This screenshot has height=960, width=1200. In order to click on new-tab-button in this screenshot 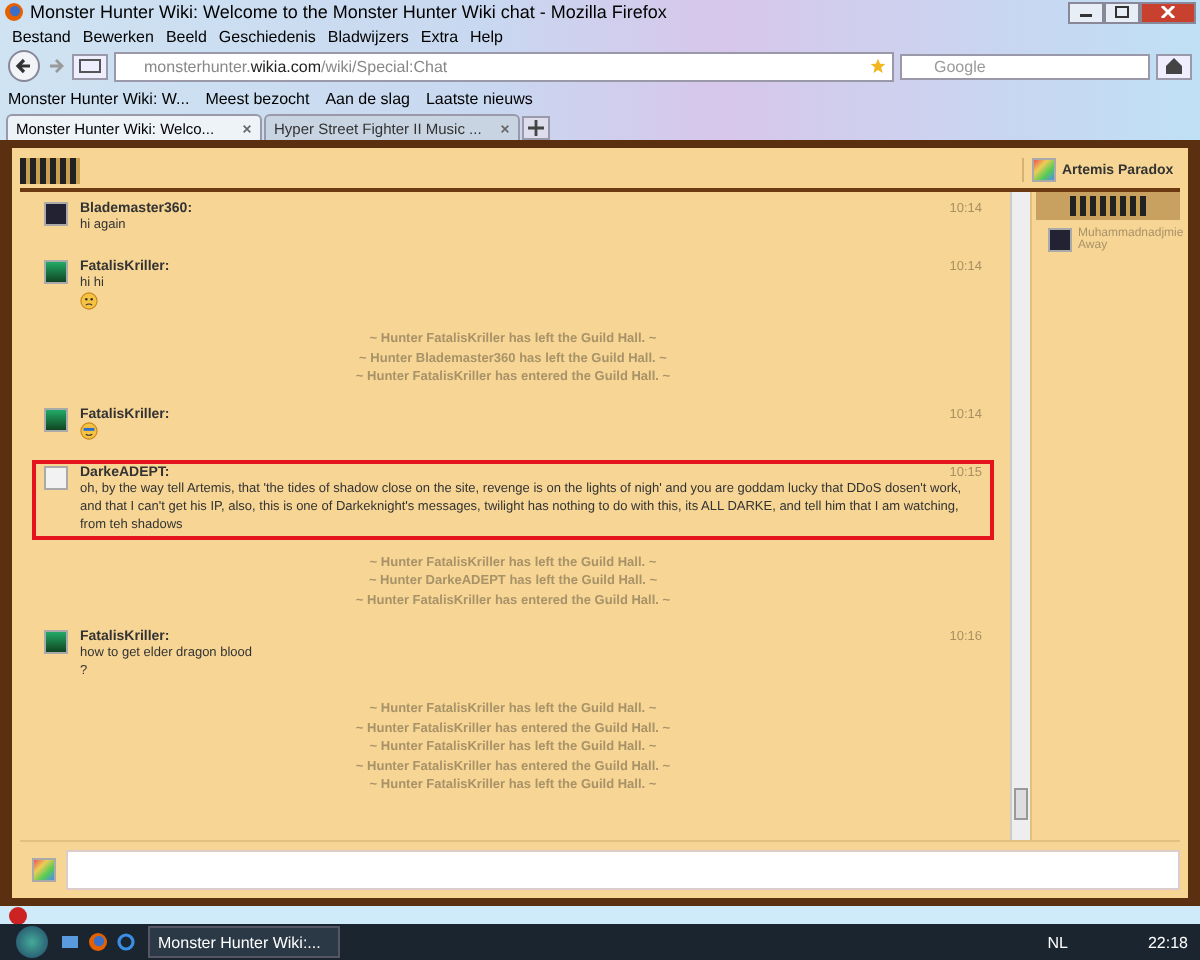, I will do `click(536, 128)`.